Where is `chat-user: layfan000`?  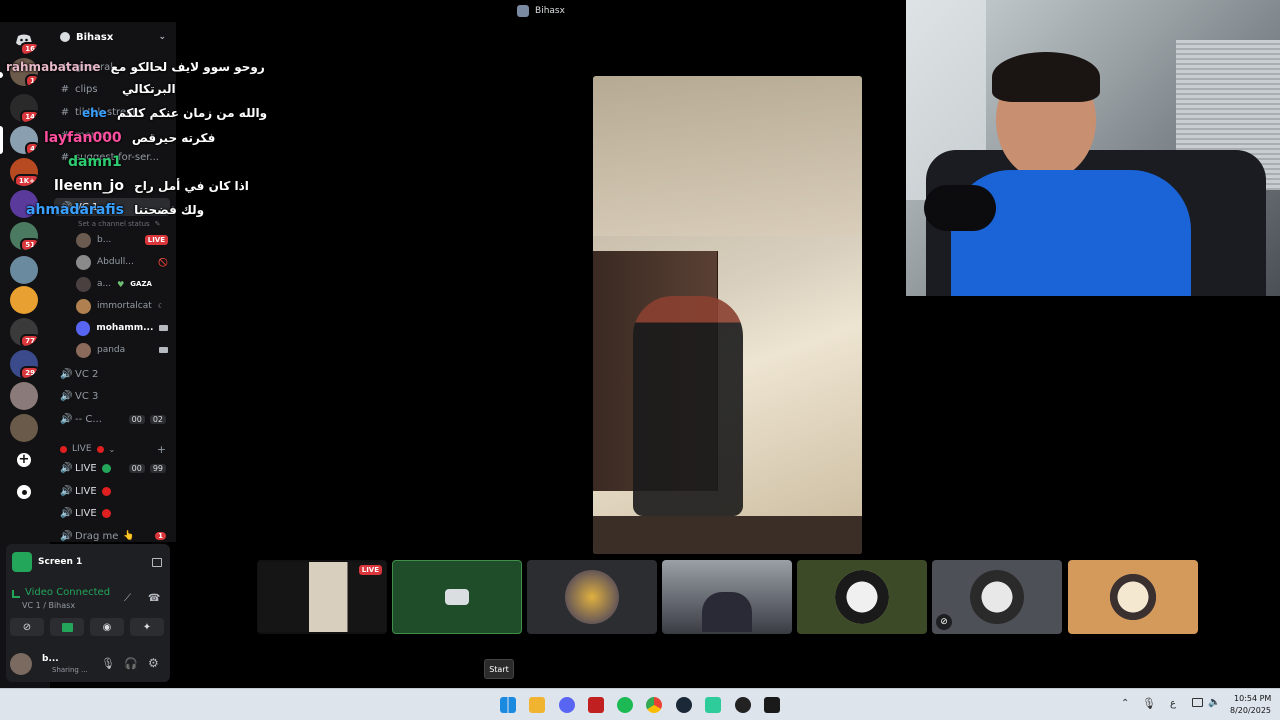
chat-user: layfan000 is located at coordinates (83, 138).